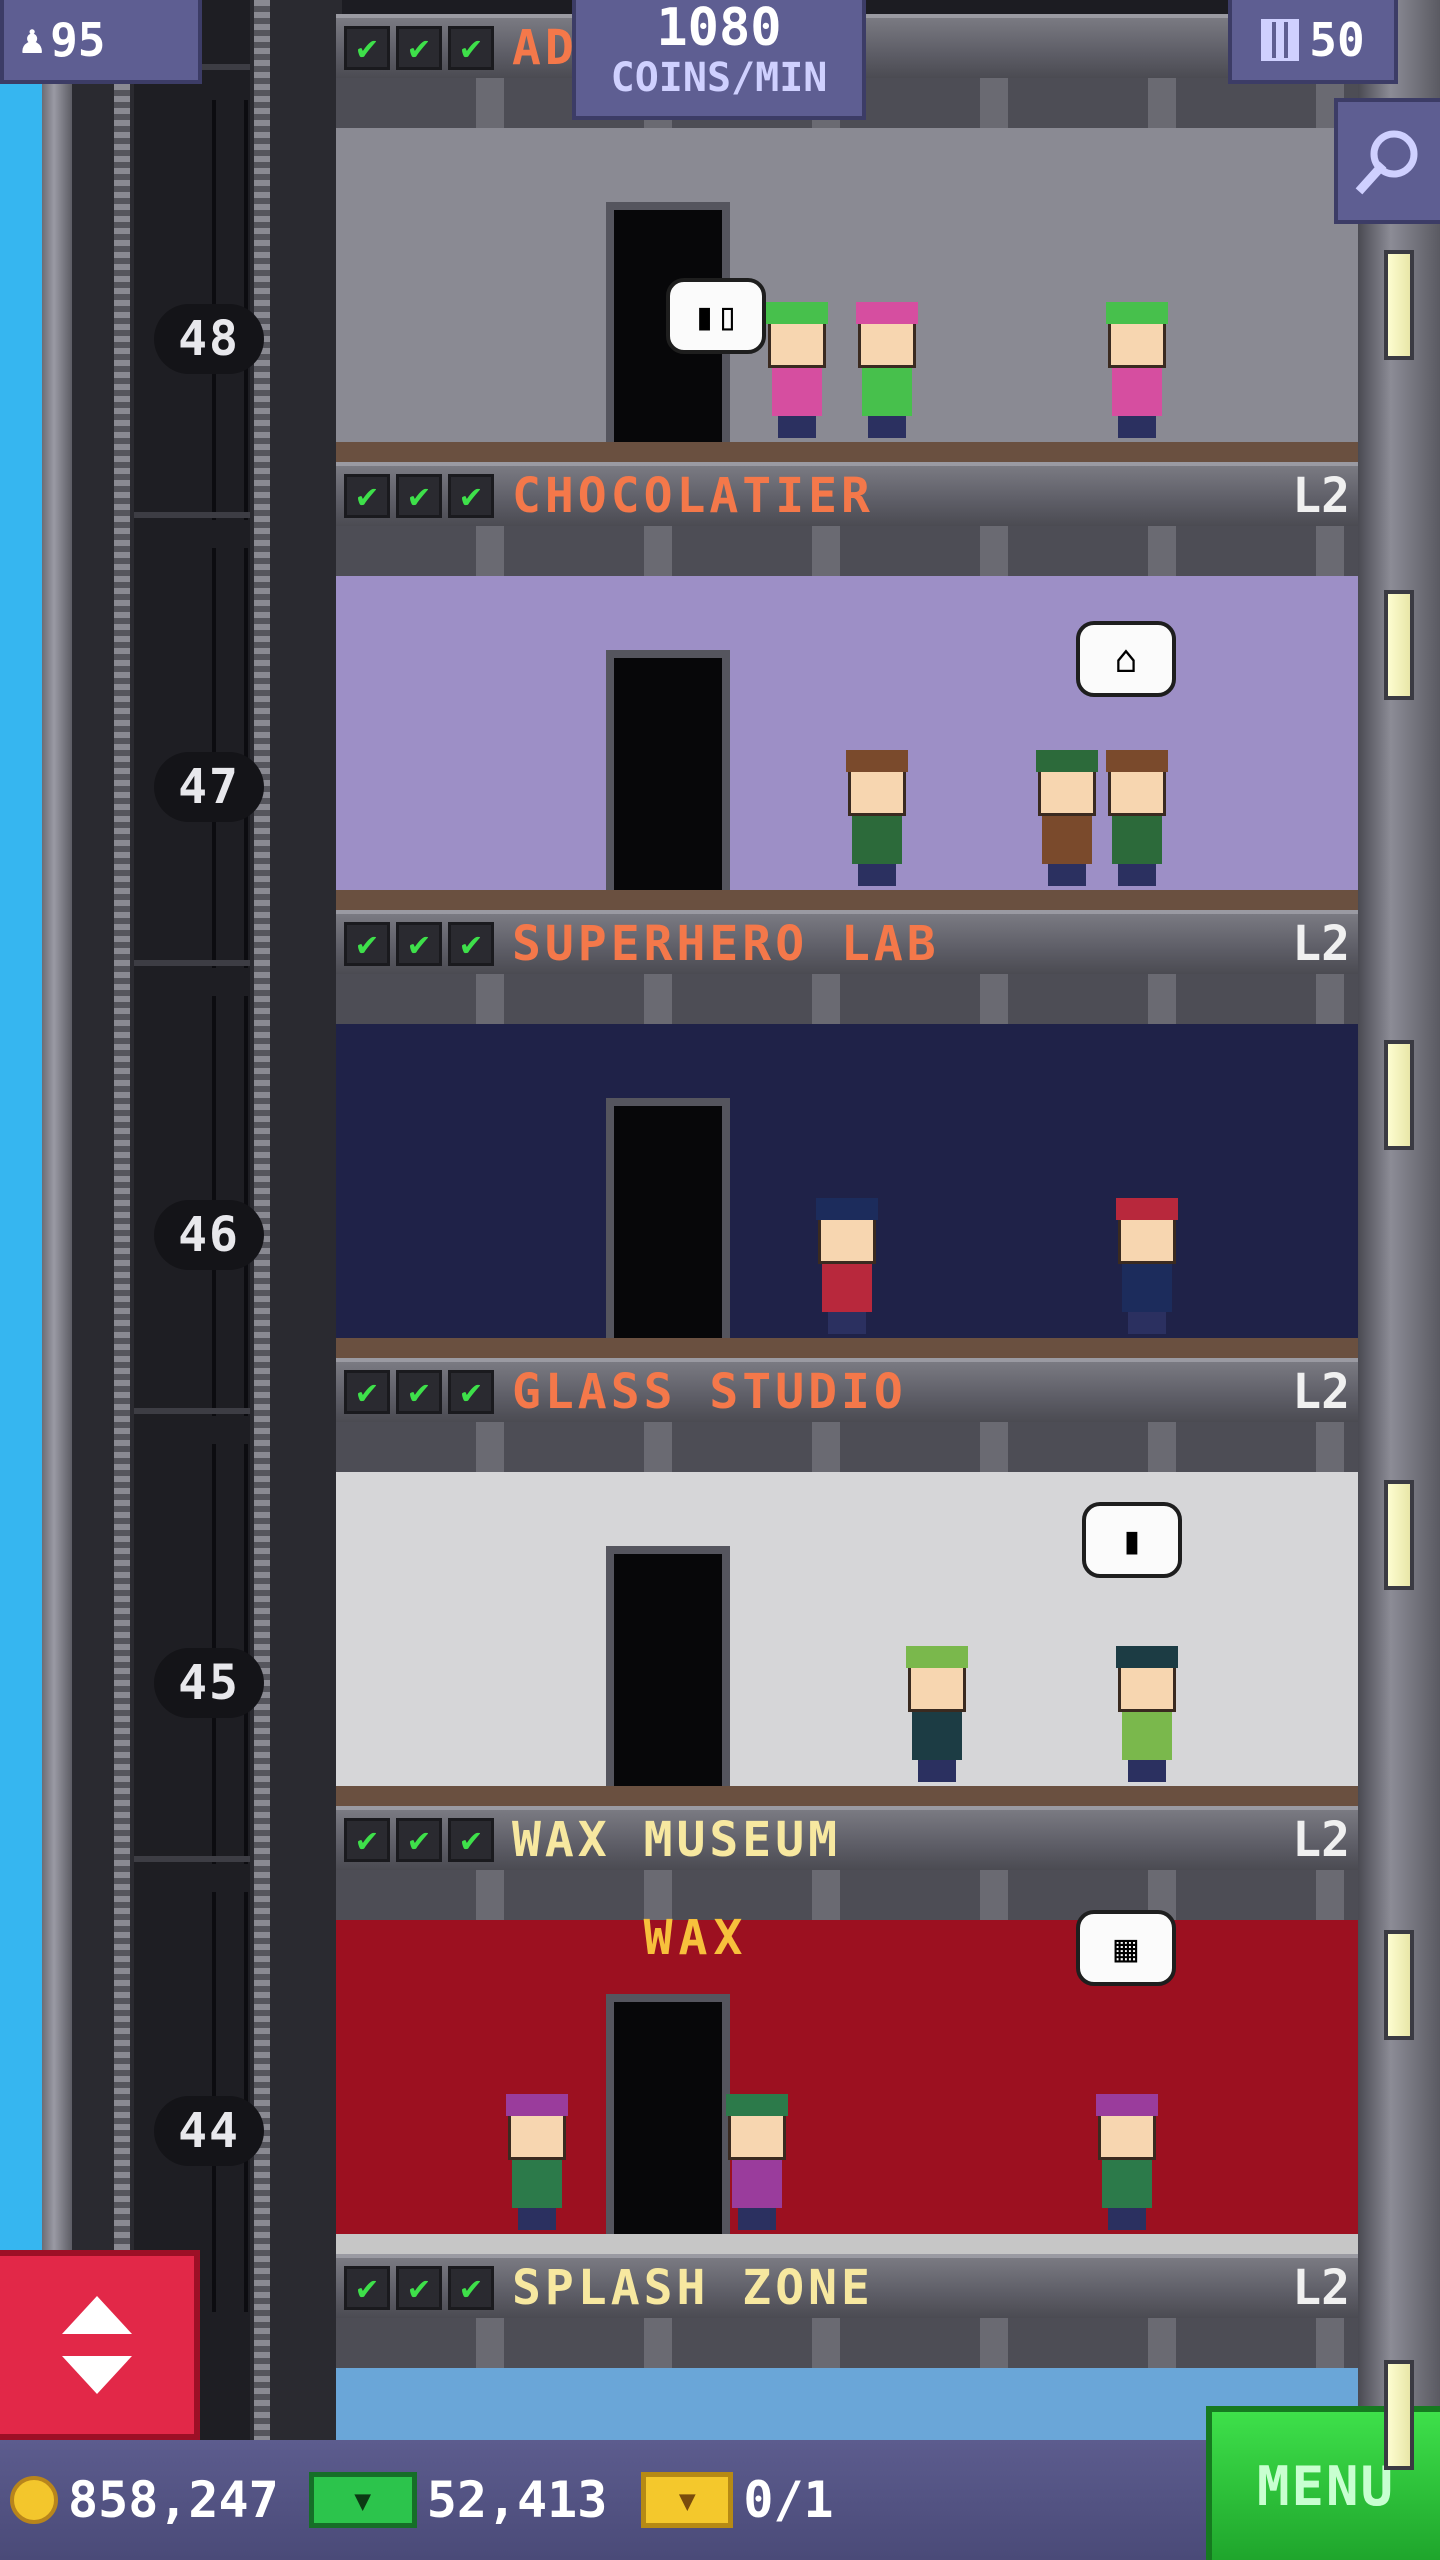  I want to click on floor-header: ✔ ✔ ✔ SPLASH ZONE L2, so click(847, 2286).